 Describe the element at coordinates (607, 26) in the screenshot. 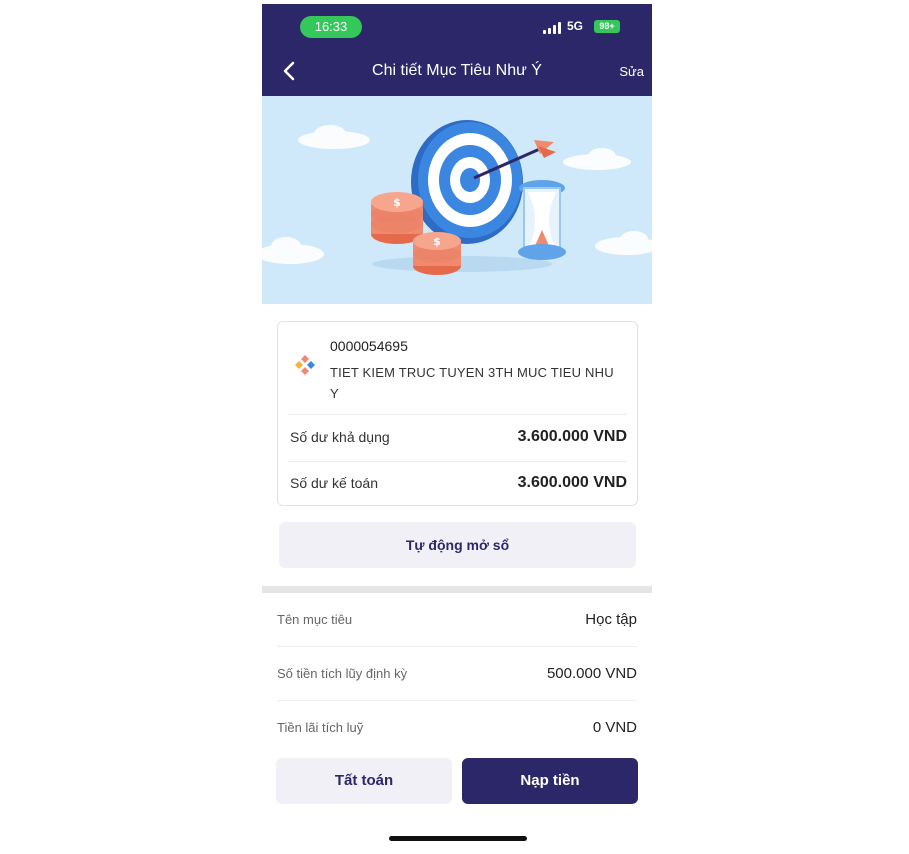

I see `battery-icon: 98+` at that location.